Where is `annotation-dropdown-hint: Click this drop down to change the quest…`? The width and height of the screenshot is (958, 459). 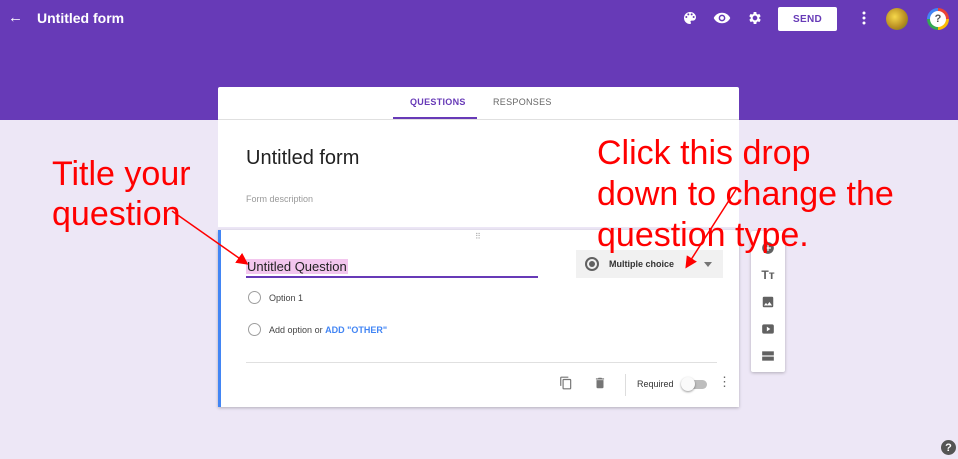
annotation-dropdown-hint: Click this drop down to change the quest… is located at coordinates (745, 194).